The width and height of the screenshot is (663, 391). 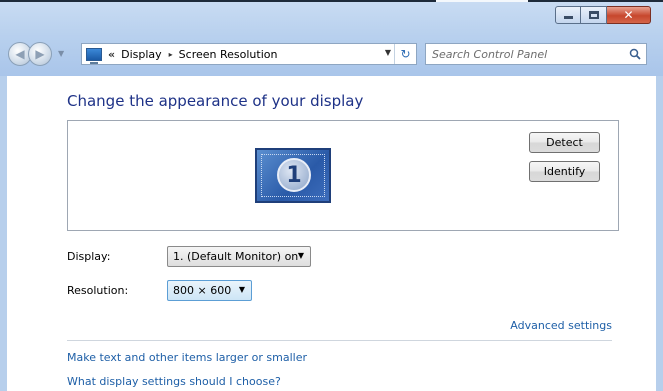 I want to click on breadcrumb-overflow: «, so click(x=111, y=54).